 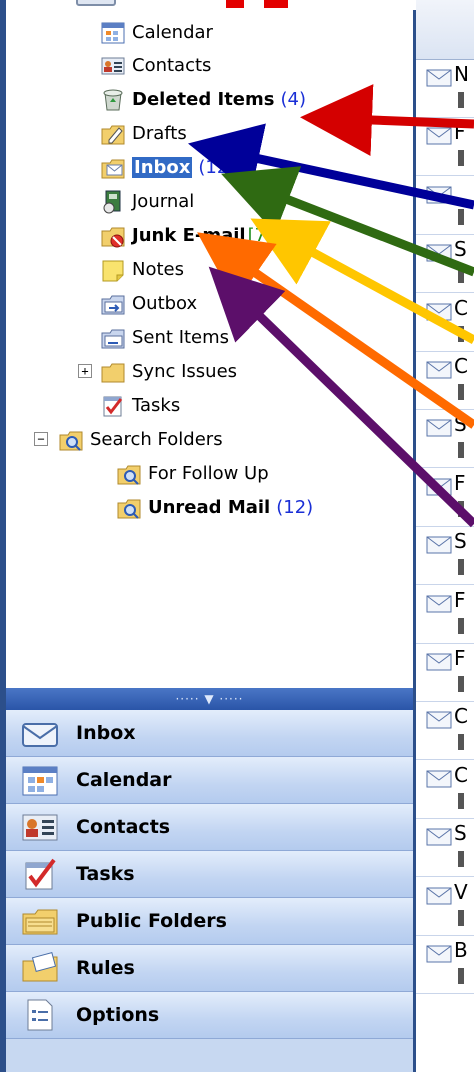 What do you see at coordinates (445, 89) in the screenshot?
I see `message-row: N` at bounding box center [445, 89].